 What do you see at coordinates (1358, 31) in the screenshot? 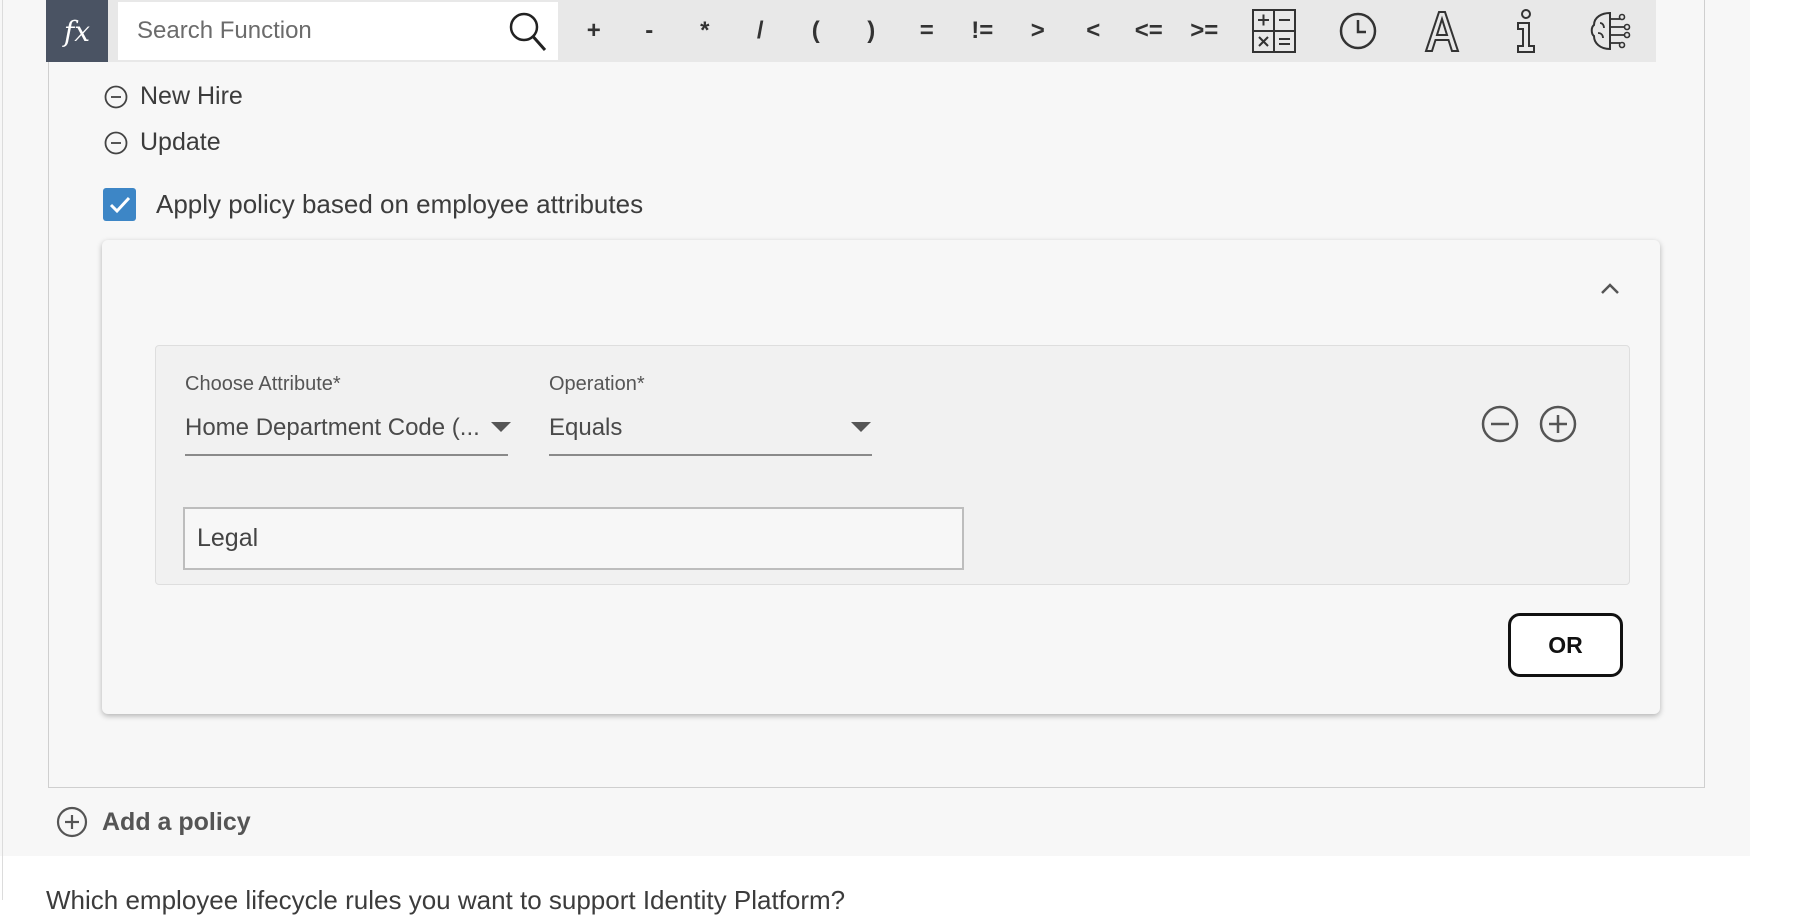
I see `clock-icon` at bounding box center [1358, 31].